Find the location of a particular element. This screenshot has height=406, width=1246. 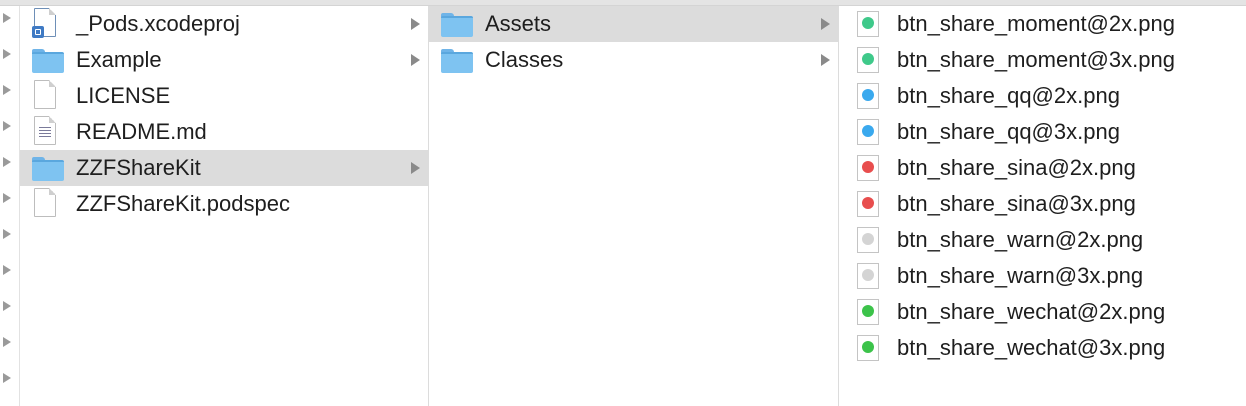

file-name-label: btn_share_sina@2x.png is located at coordinates (1016, 167).